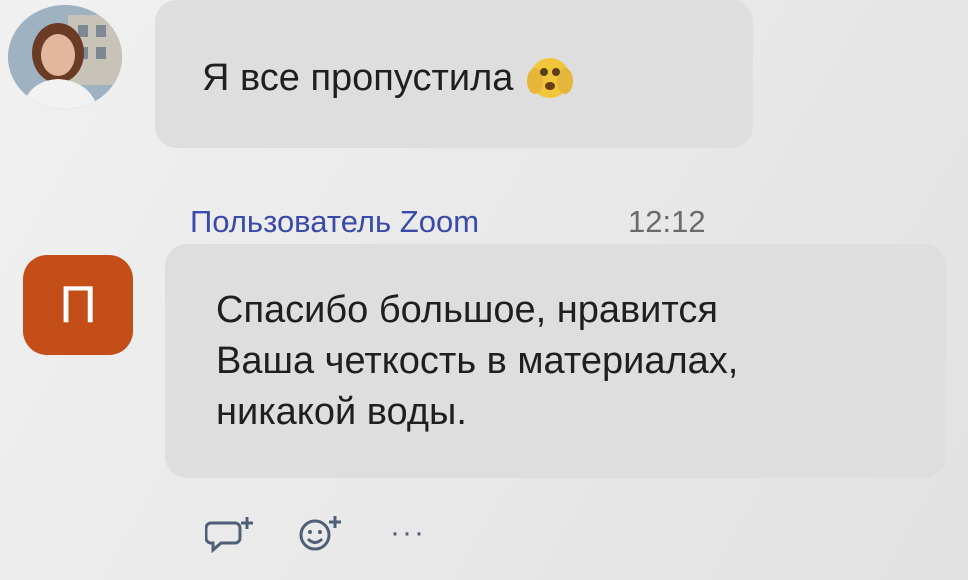 The height and width of the screenshot is (580, 968). Describe the element at coordinates (550, 78) in the screenshot. I see `shocked-face-emoji-icon` at that location.